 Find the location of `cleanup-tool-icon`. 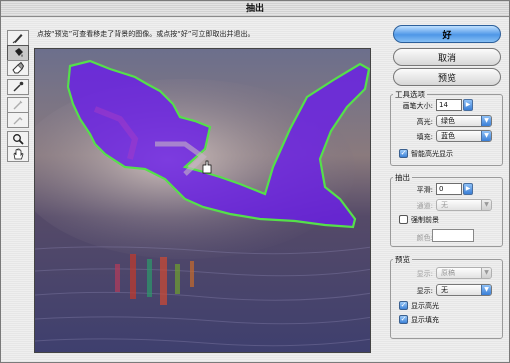

cleanup-tool-icon is located at coordinates (18, 105).